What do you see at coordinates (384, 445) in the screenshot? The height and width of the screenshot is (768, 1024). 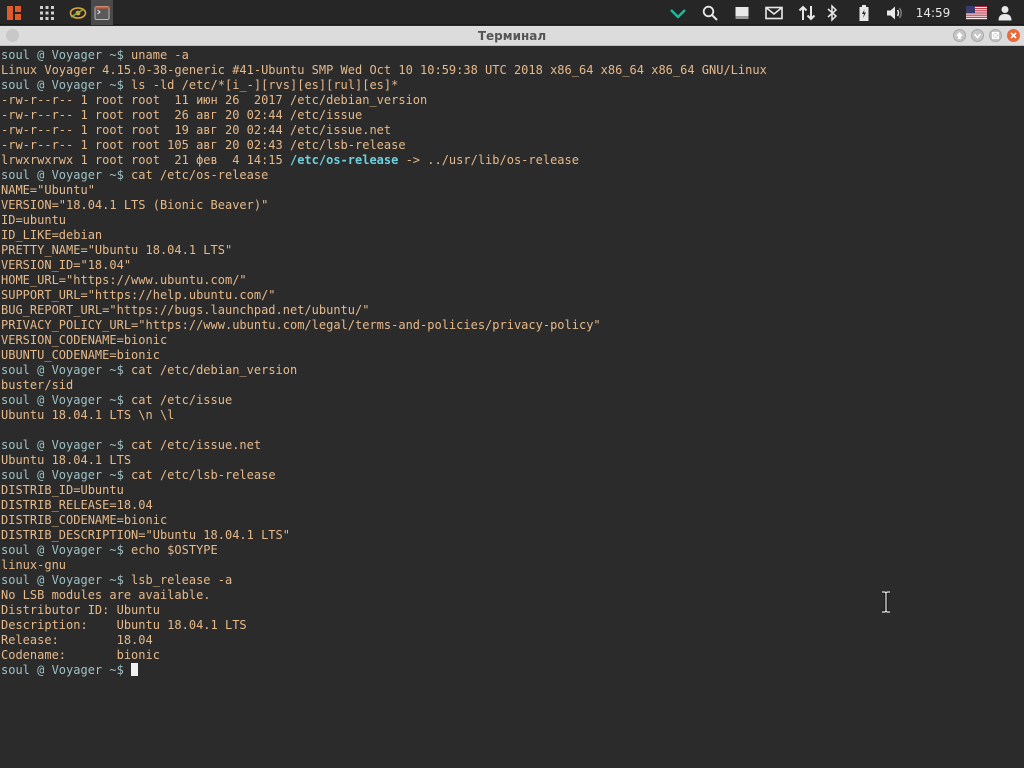 I see `terminal-line: soul @ Voyager ~$ cat /etc/issue.net` at bounding box center [384, 445].